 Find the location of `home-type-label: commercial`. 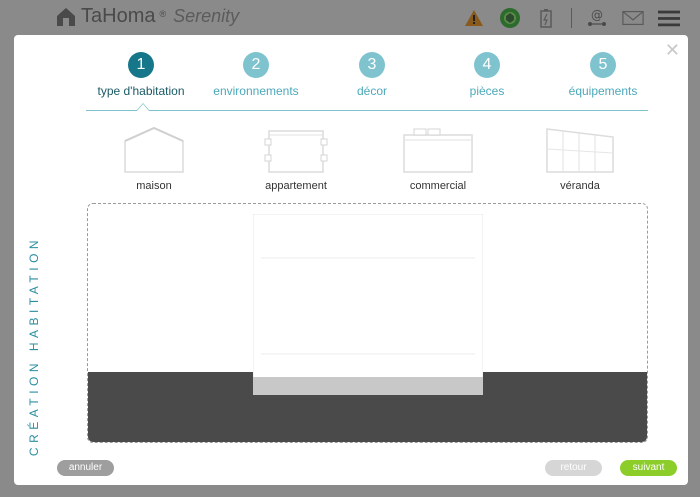

home-type-label: commercial is located at coordinates (438, 186).